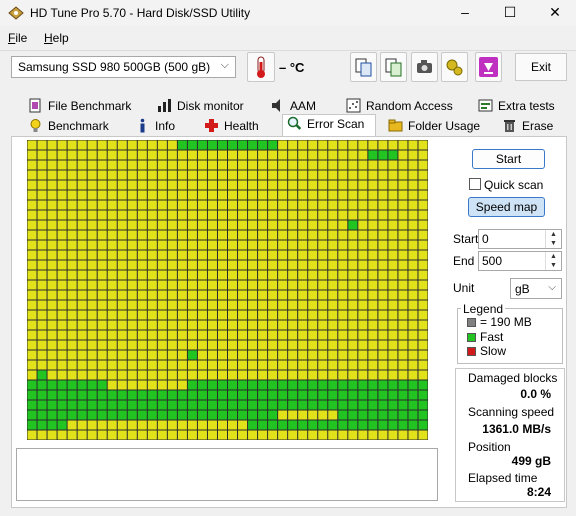  Describe the element at coordinates (520, 239) in the screenshot. I see `start-field: 0 ▲ ▼` at that location.